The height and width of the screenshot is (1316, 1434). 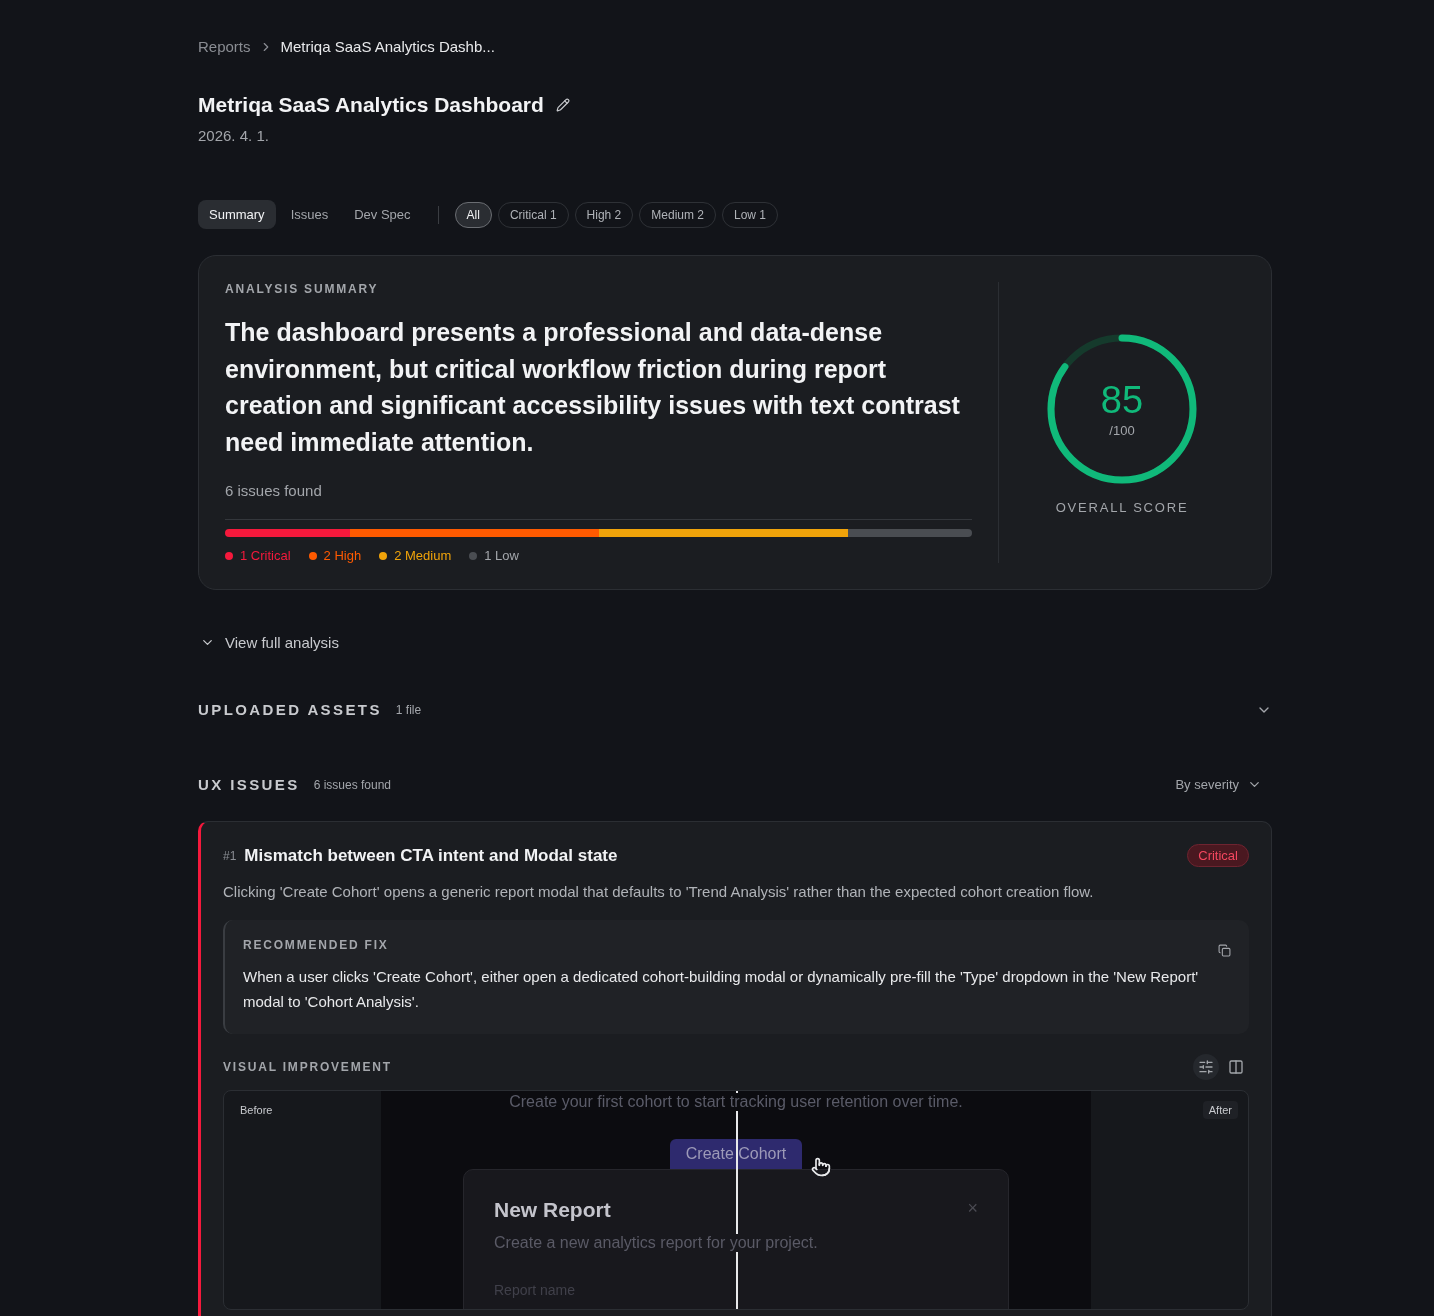 I want to click on tab: Dev Spec, so click(x=382, y=214).